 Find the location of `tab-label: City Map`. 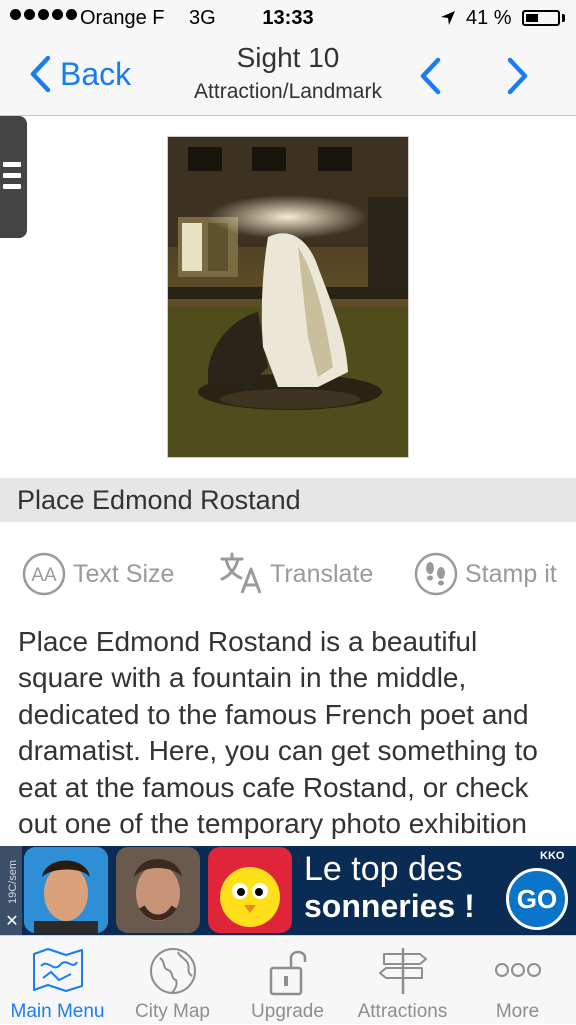

tab-label: City Map is located at coordinates (172, 1011).